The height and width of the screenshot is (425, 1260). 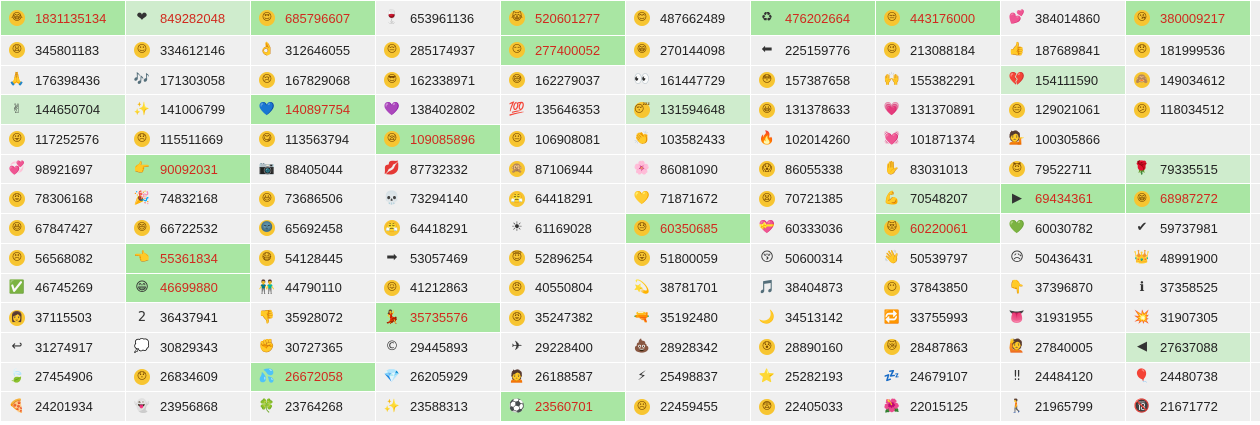 I want to click on emoji-count-cell: ✈ 29228400, so click(x=563, y=346).